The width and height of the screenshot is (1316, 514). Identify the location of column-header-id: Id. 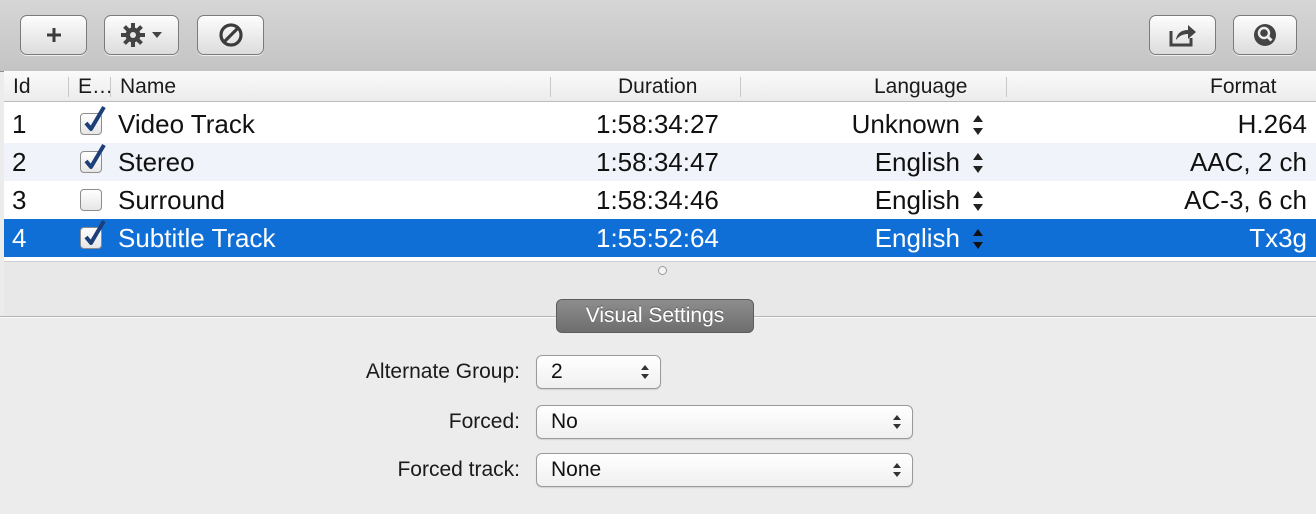
(22, 86).